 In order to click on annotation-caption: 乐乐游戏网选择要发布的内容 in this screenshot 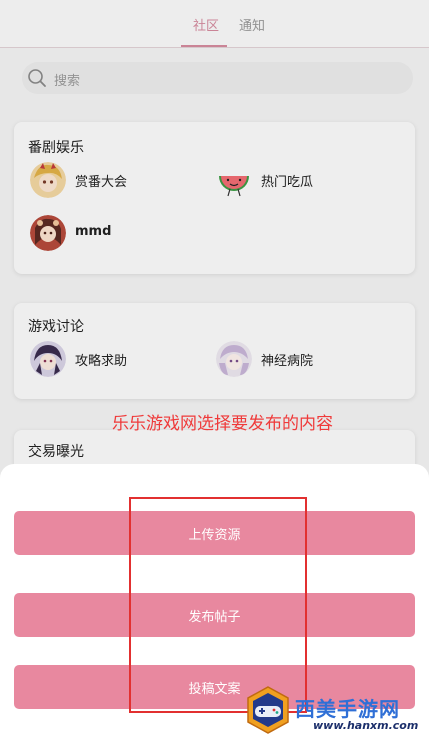, I will do `click(222, 424)`.